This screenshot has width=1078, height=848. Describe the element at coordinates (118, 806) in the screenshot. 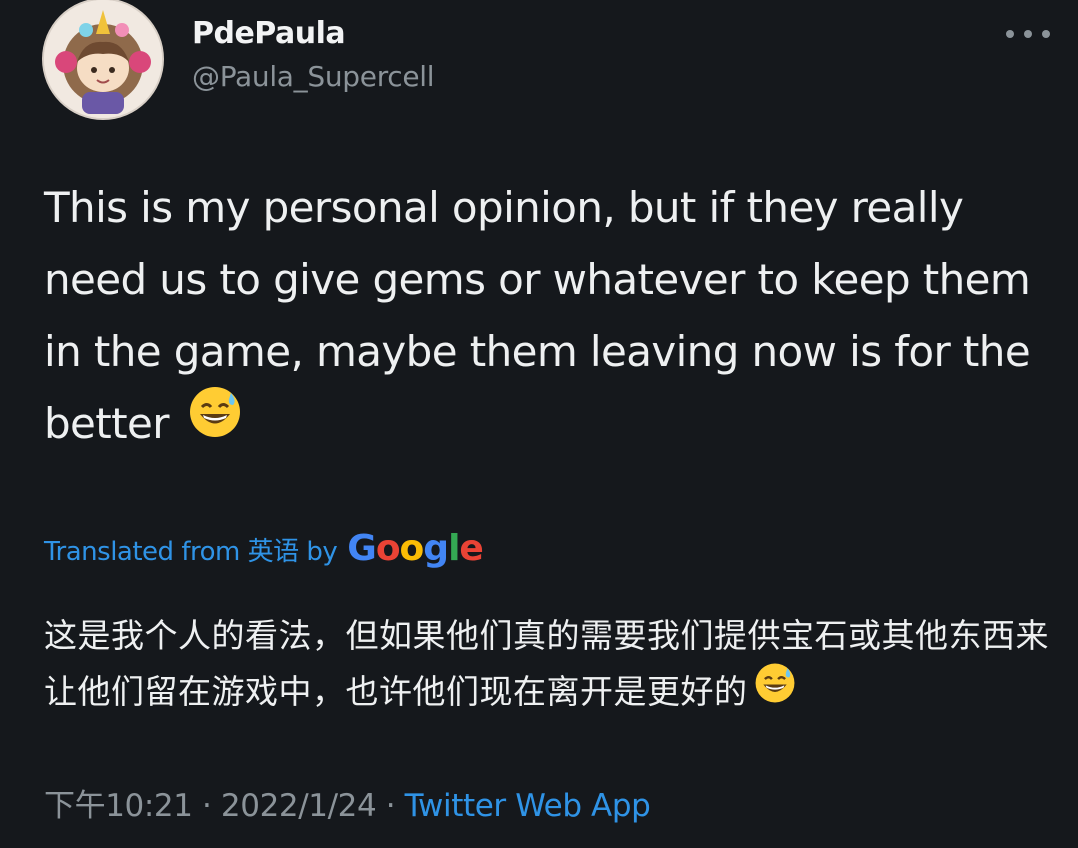

I see `tweet-time: 下午10:21` at that location.